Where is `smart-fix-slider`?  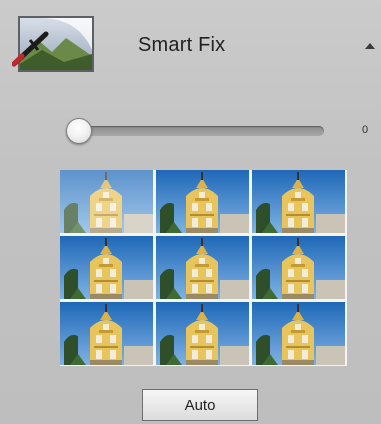 smart-fix-slider is located at coordinates (195, 131).